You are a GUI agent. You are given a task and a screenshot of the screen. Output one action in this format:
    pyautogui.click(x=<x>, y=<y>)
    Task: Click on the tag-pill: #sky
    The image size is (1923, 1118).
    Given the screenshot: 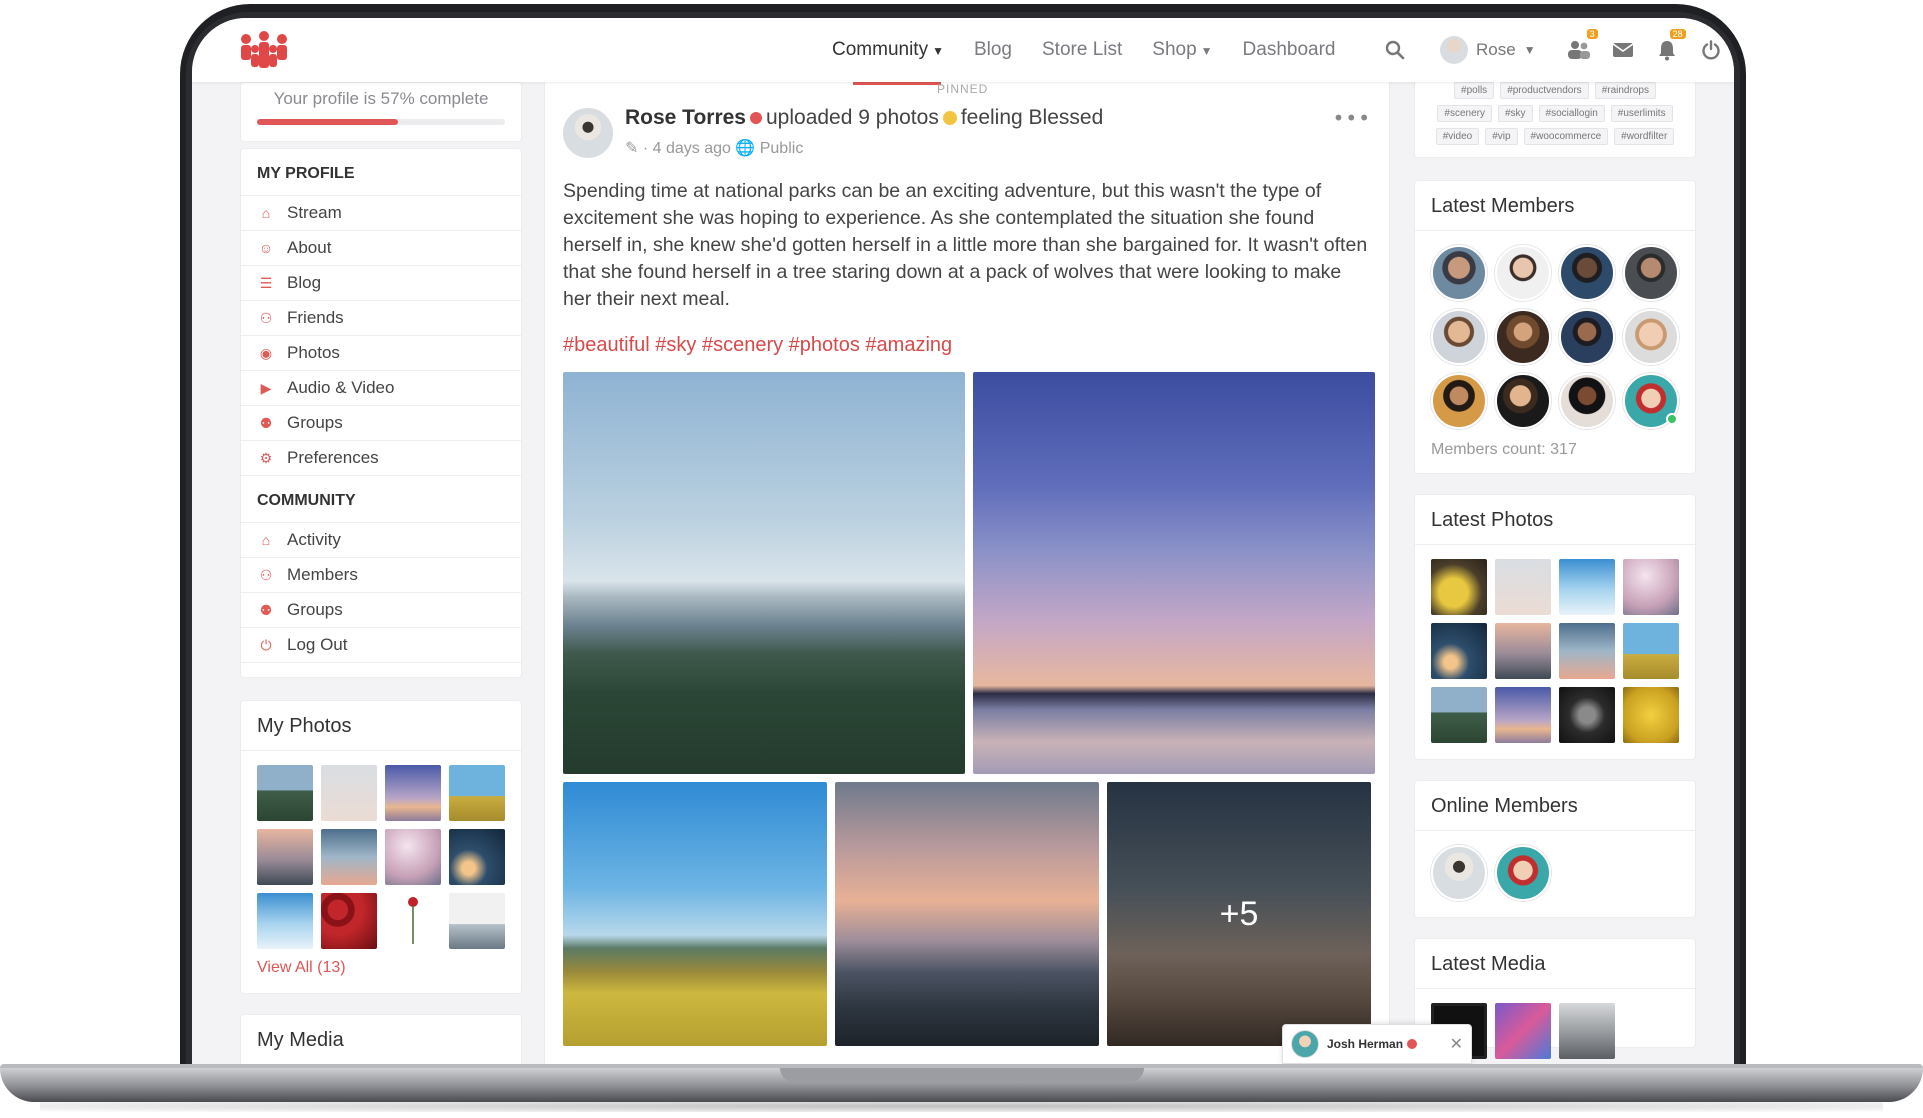 What is the action you would take?
    pyautogui.click(x=1515, y=113)
    